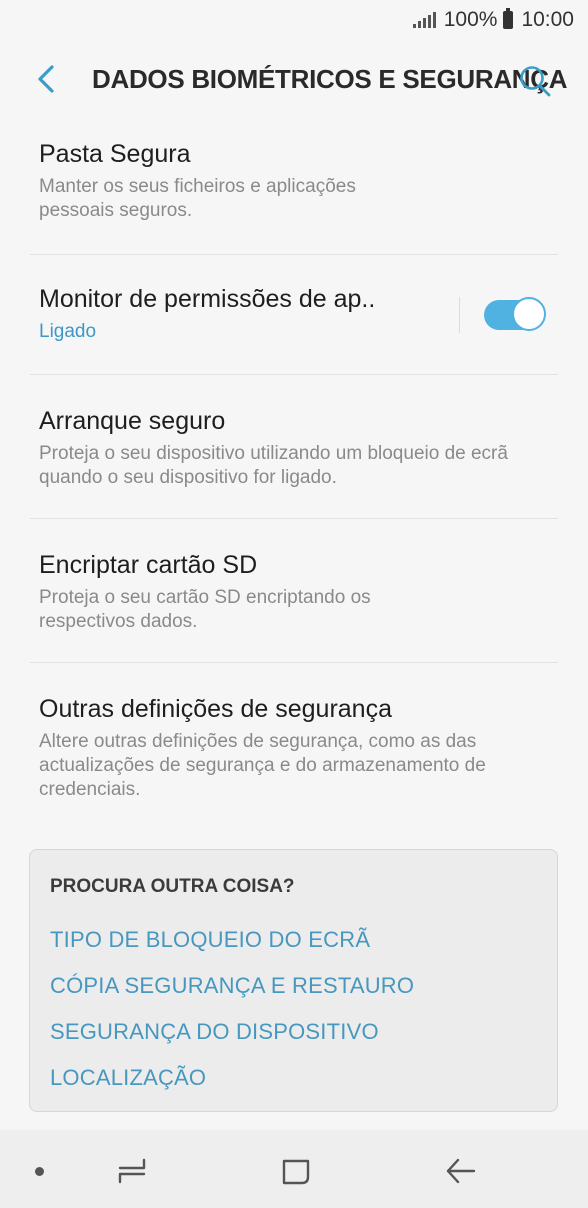 This screenshot has height=1208, width=588. Describe the element at coordinates (470, 19) in the screenshot. I see `battery-percentage: 100%` at that location.